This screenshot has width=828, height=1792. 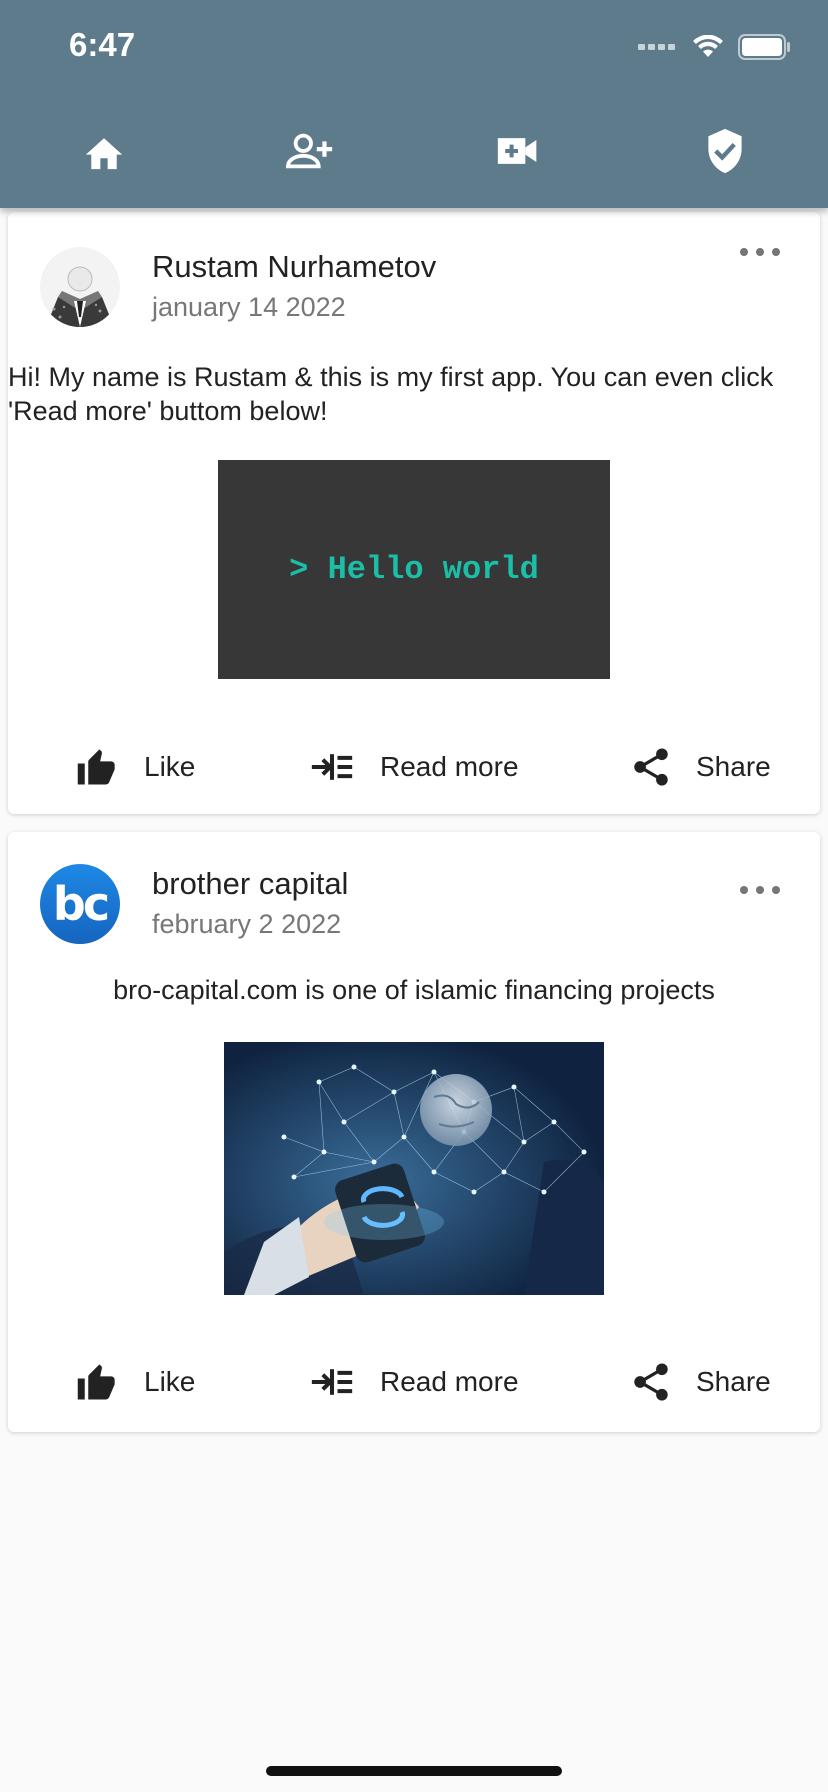 What do you see at coordinates (308, 151) in the screenshot?
I see `person-add-icon` at bounding box center [308, 151].